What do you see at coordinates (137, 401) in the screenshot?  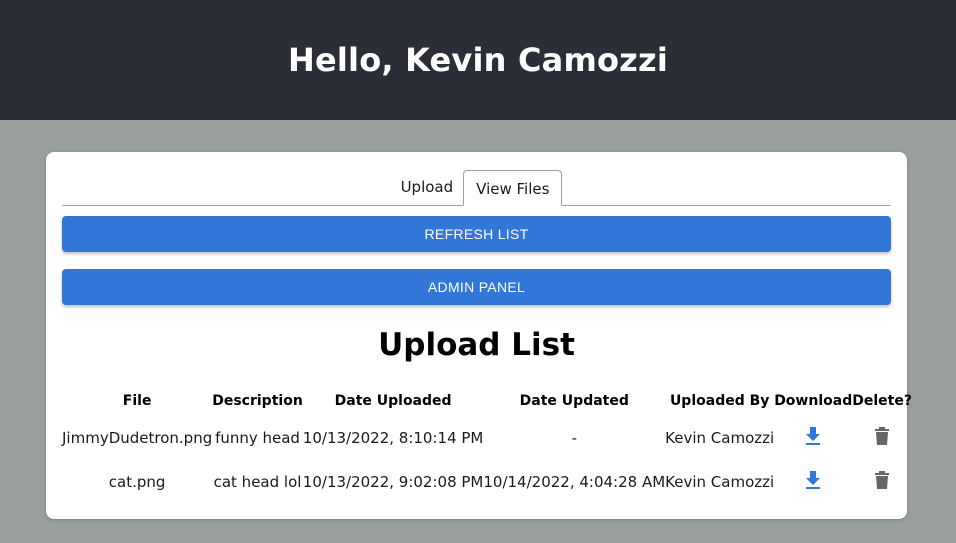 I see `column-header-file: File` at bounding box center [137, 401].